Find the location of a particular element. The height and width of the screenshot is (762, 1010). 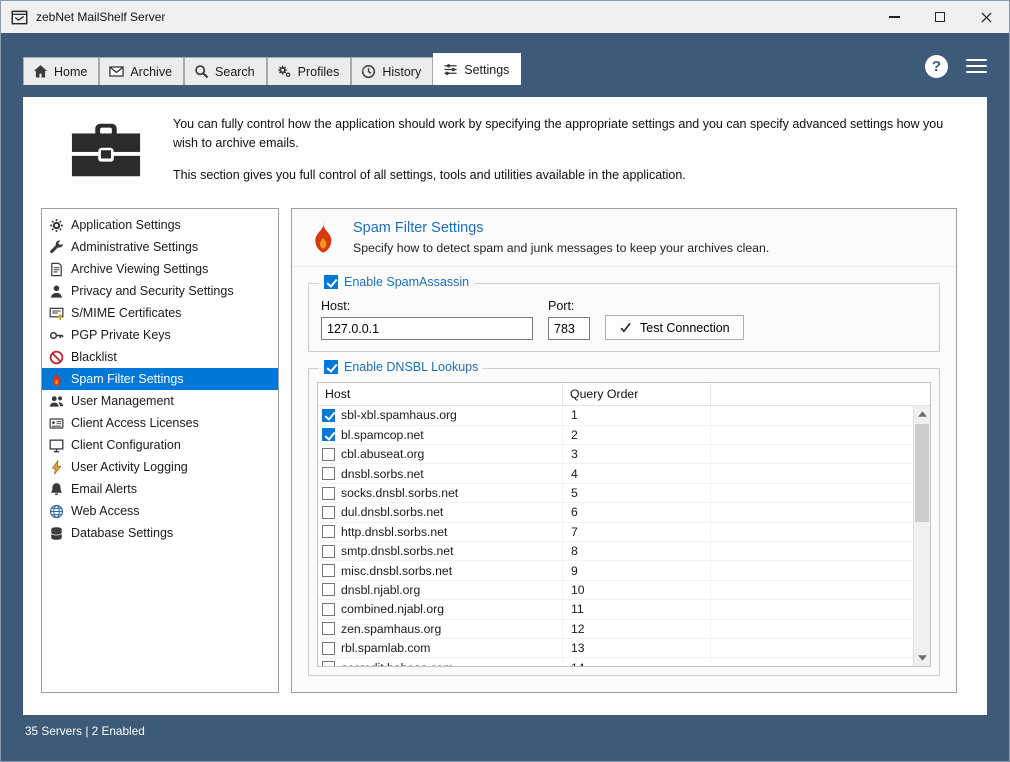

sidebar-item-user-management: User Management is located at coordinates (160, 401).